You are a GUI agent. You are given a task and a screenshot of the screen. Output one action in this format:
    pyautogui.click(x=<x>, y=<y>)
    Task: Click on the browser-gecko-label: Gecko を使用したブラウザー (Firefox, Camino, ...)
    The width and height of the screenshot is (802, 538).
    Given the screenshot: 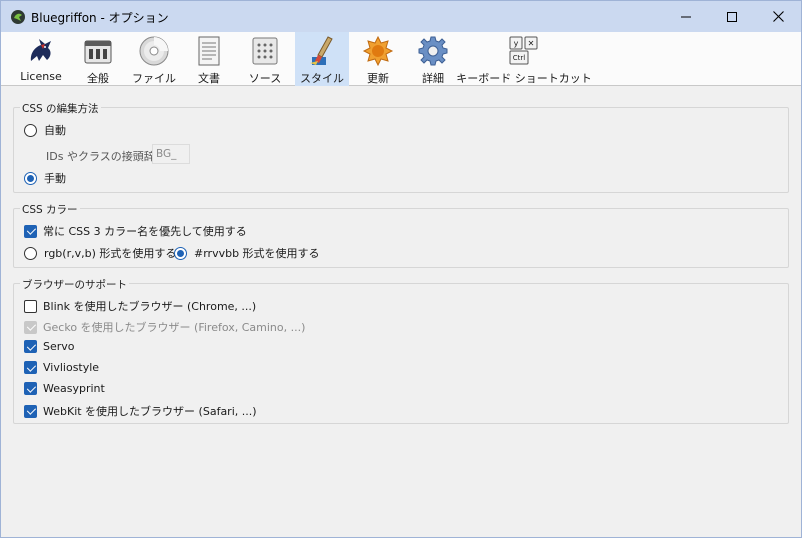 What is the action you would take?
    pyautogui.click(x=174, y=327)
    